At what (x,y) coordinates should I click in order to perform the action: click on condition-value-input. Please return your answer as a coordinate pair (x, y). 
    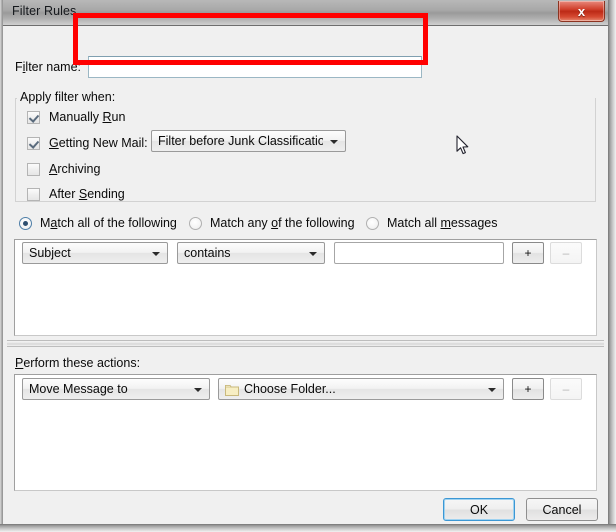
    Looking at the image, I should click on (419, 253).